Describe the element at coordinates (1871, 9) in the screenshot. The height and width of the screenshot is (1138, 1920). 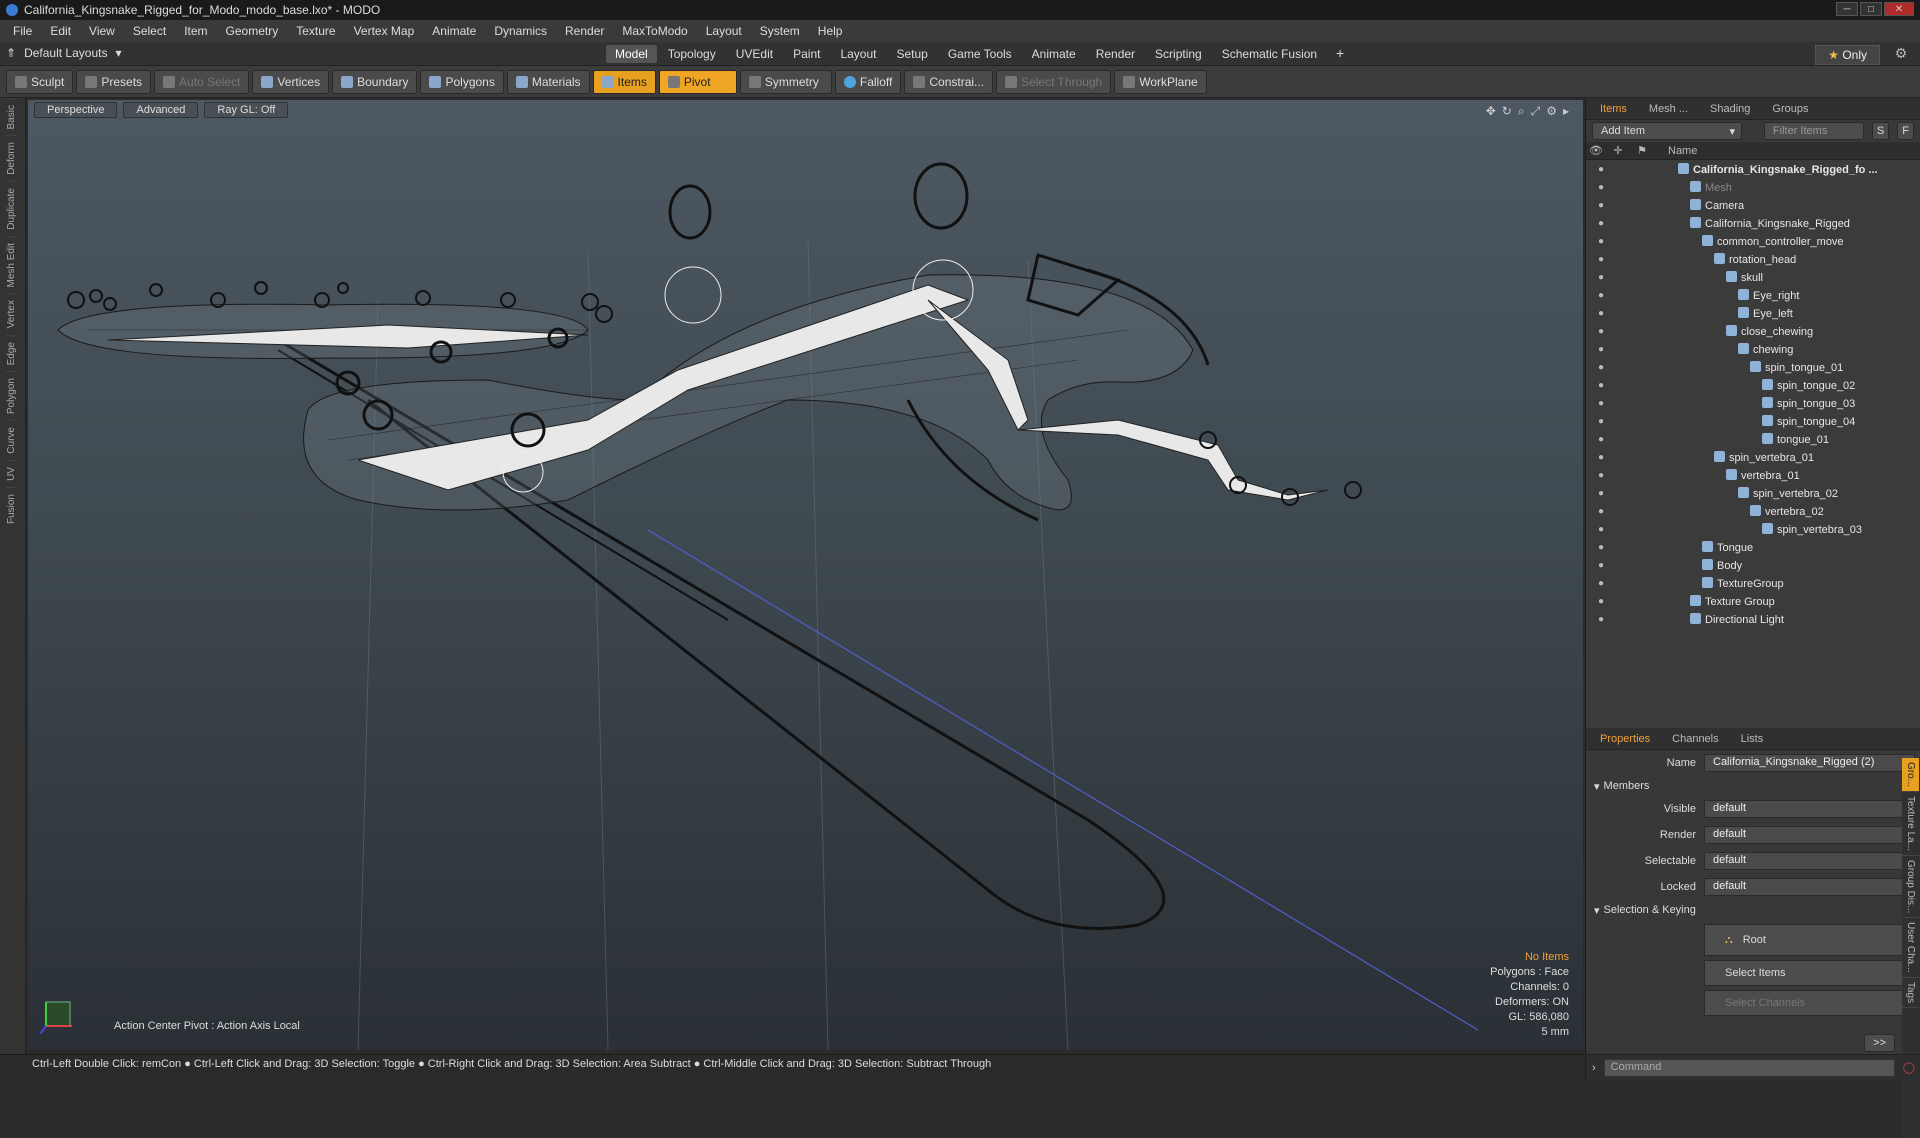
I see `maximize-icon: □` at that location.